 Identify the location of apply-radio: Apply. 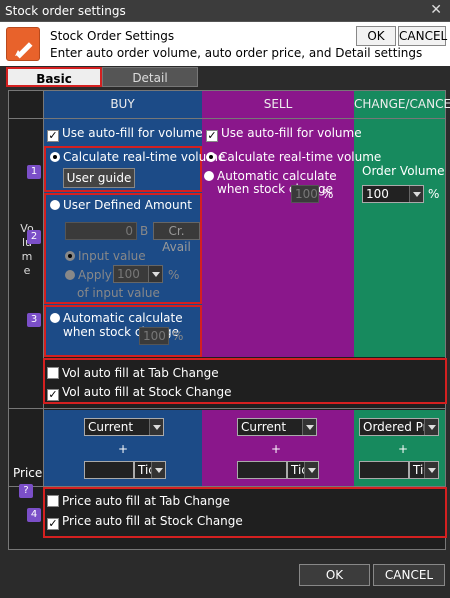
(88, 275).